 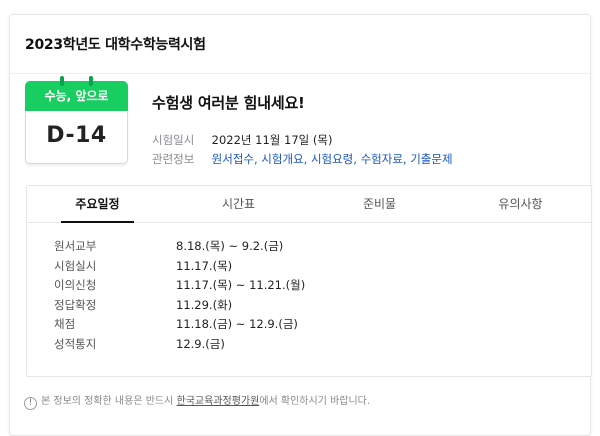 I want to click on cheer-headline: 수험생 여러분 힘내세요!, so click(x=228, y=103).